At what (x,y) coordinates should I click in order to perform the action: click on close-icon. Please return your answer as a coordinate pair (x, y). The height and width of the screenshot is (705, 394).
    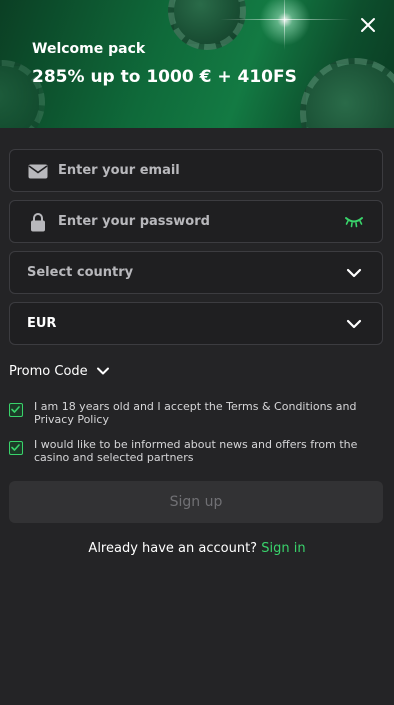
    Looking at the image, I should click on (368, 25).